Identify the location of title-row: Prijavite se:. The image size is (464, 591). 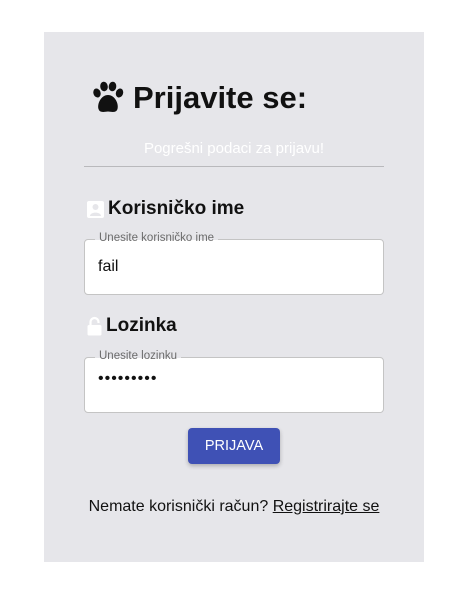
(198, 98).